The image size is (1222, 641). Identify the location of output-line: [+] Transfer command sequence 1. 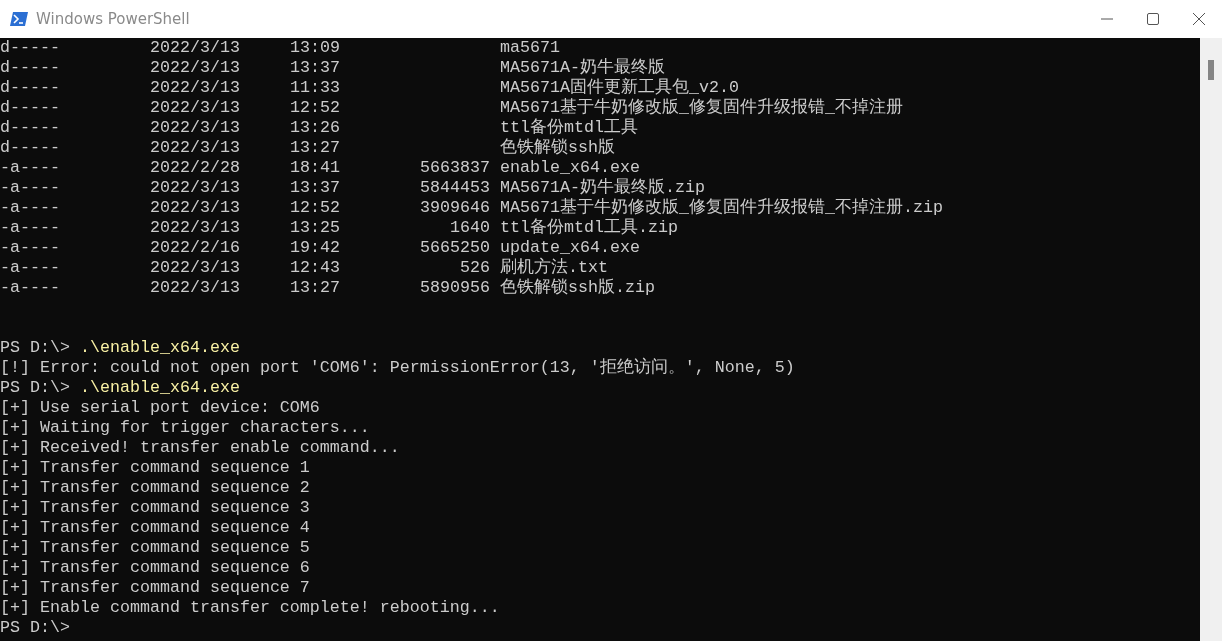
(155, 468).